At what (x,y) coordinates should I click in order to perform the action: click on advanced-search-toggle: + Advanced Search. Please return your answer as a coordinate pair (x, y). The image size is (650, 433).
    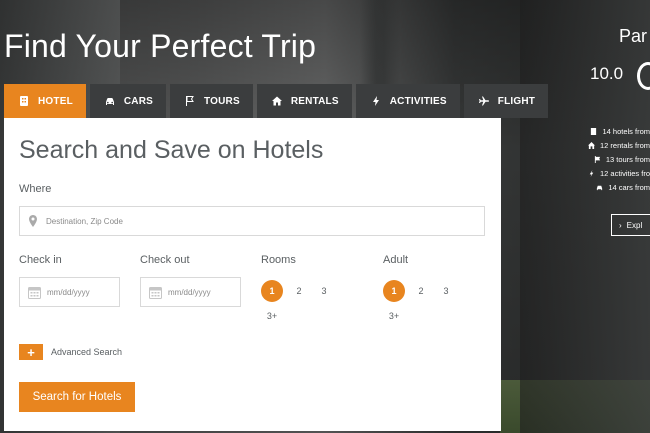
    Looking at the image, I should click on (70, 352).